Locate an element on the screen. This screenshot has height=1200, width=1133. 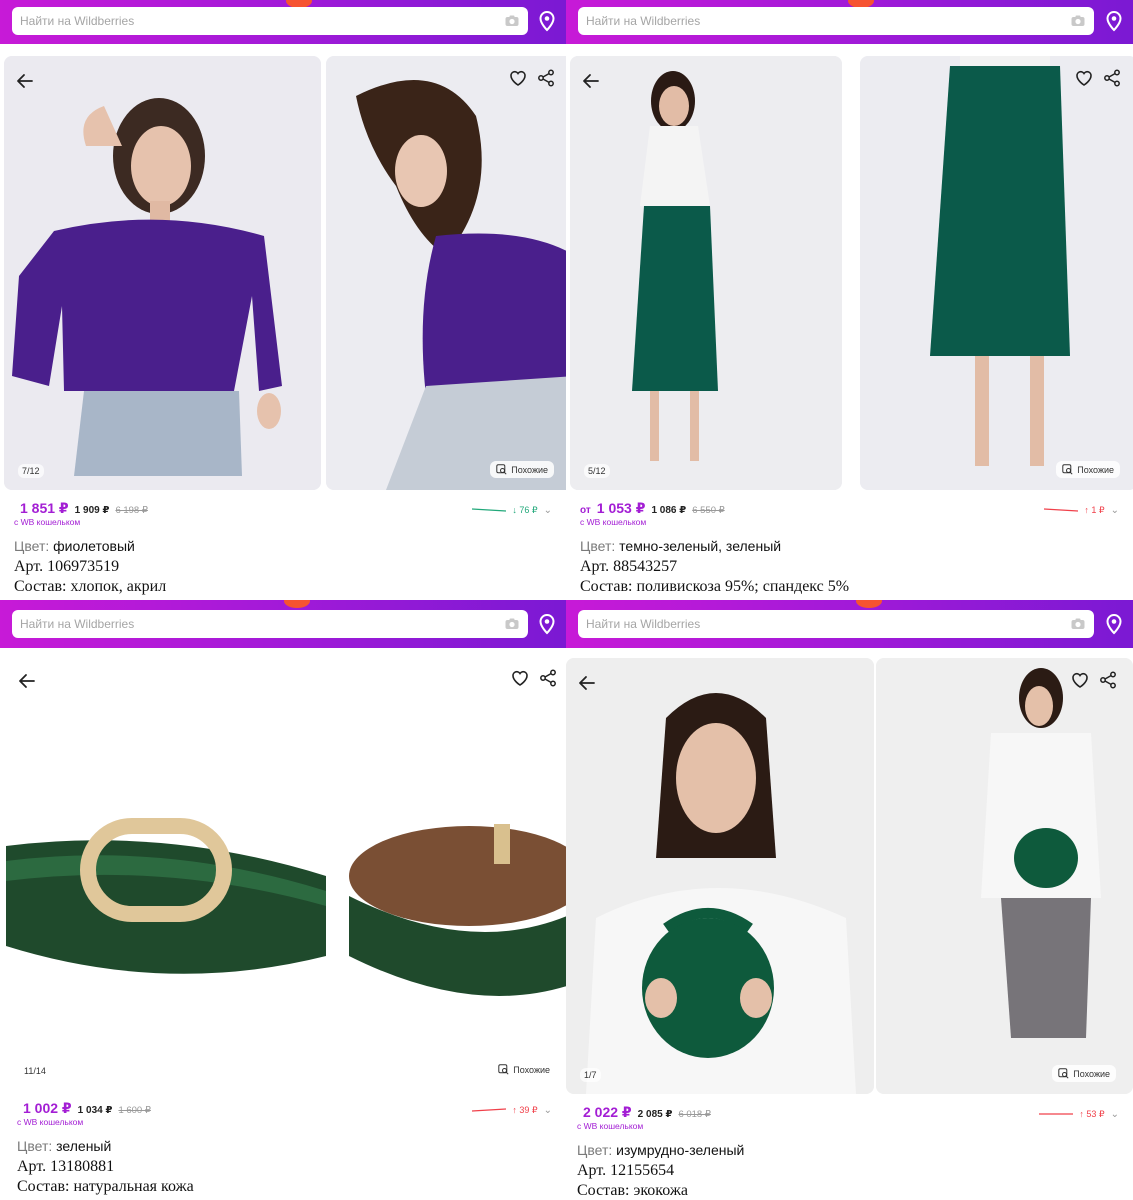
photo-counter: 5/12 is located at coordinates (597, 471).